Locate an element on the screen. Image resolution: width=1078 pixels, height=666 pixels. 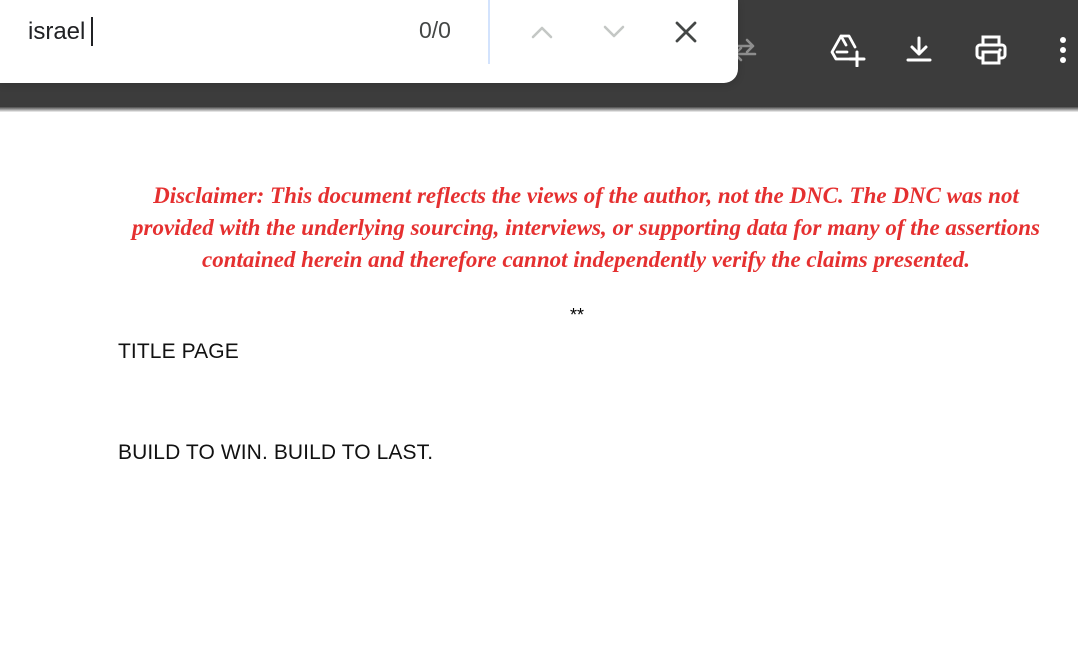
previous-match-button is located at coordinates (542, 32).